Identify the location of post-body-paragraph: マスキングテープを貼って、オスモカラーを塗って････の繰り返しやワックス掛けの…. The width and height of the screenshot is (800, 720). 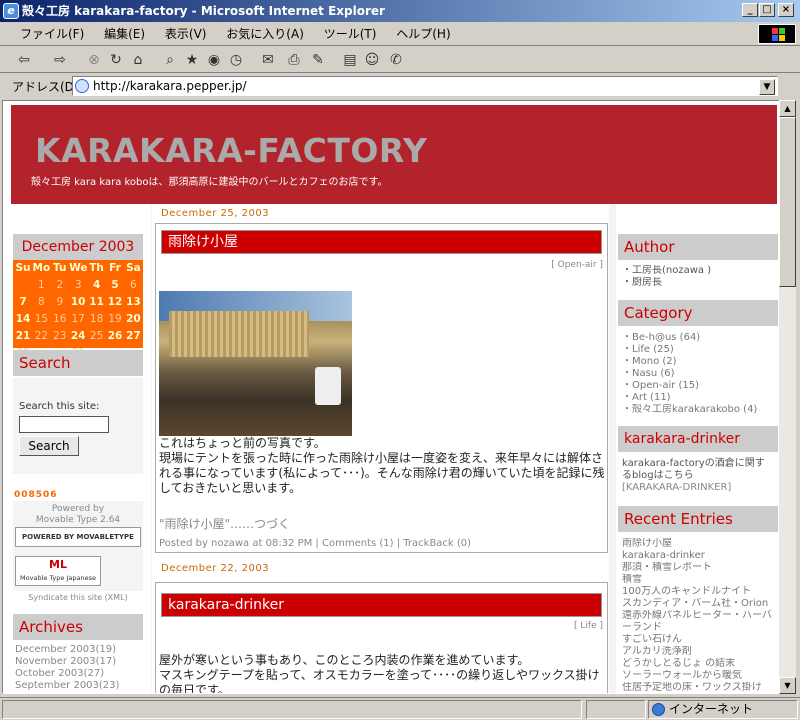
(379, 681).